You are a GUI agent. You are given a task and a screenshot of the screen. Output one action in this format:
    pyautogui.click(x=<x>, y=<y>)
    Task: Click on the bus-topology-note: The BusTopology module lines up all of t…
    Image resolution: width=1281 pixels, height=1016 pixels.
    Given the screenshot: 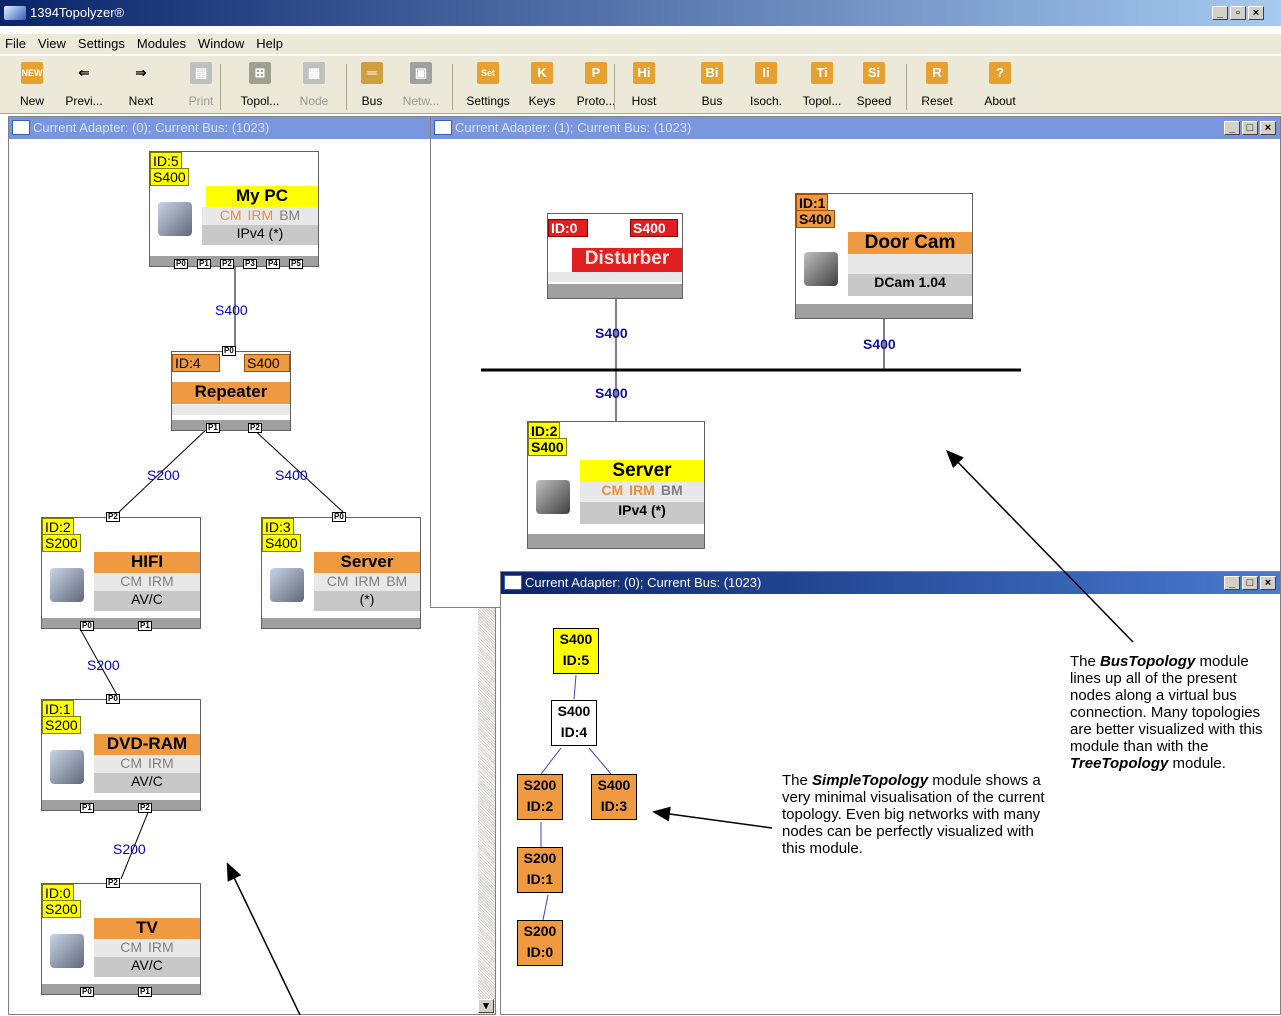 What is the action you would take?
    pyautogui.click(x=1166, y=712)
    